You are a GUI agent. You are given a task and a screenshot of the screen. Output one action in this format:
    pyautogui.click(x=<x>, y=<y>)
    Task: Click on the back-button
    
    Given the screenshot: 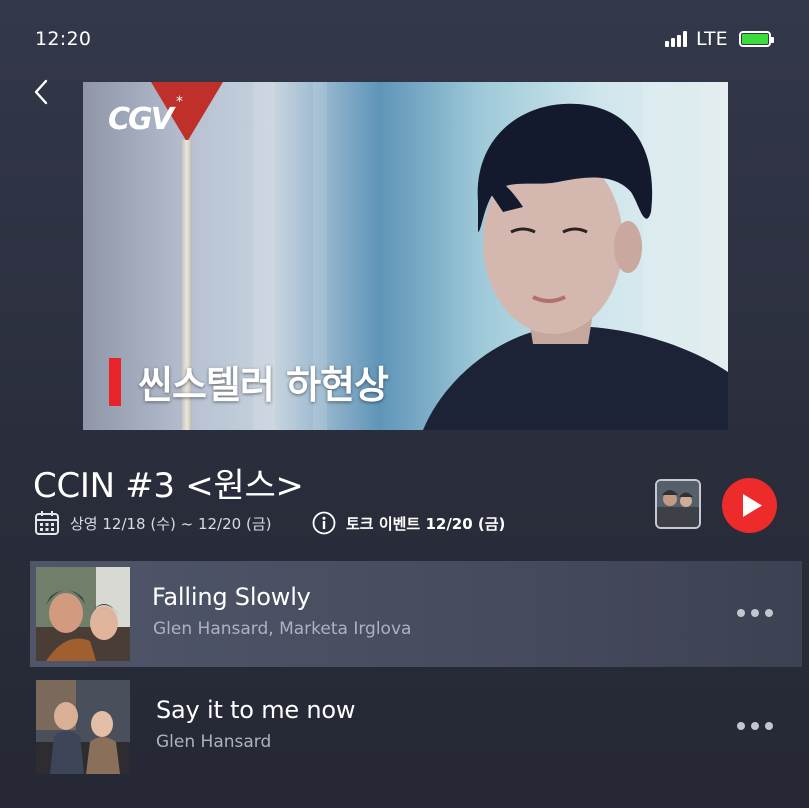 What is the action you would take?
    pyautogui.click(x=43, y=93)
    